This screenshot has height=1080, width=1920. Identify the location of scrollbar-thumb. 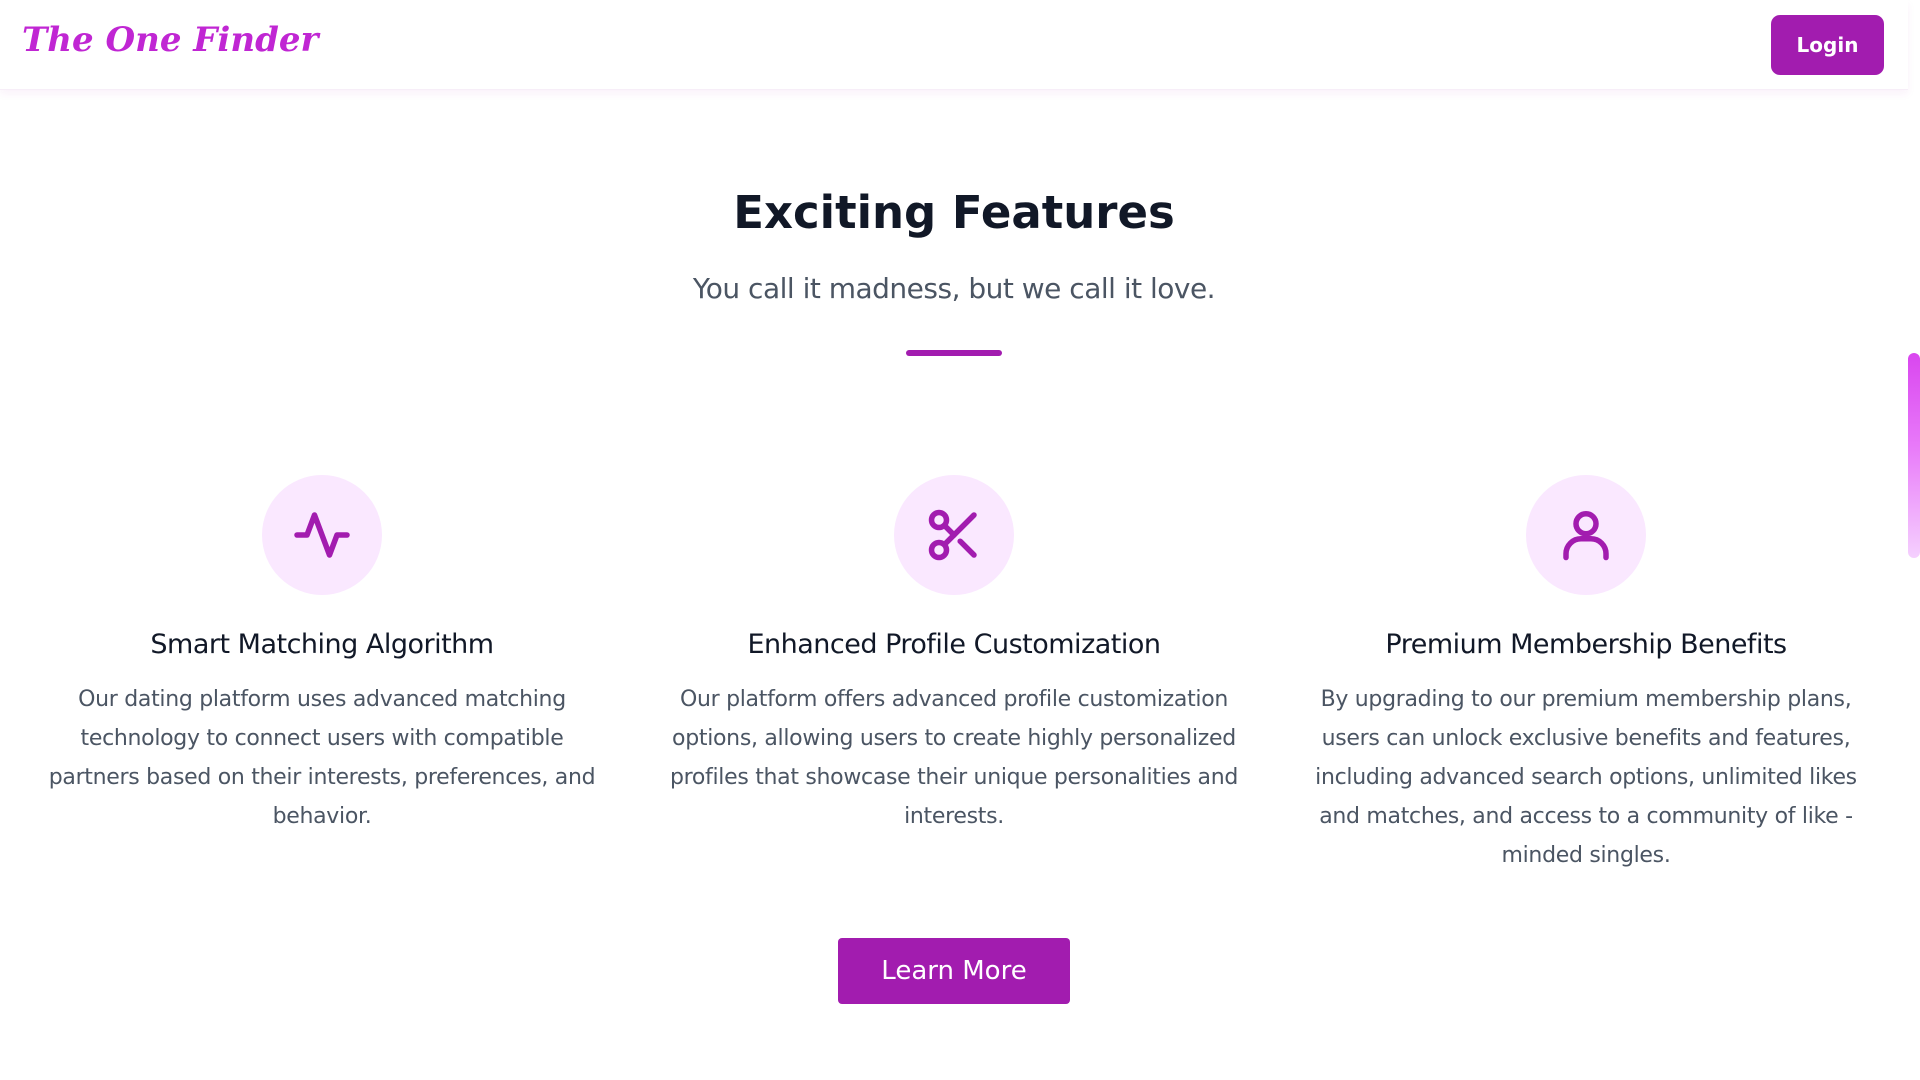
(1914, 455).